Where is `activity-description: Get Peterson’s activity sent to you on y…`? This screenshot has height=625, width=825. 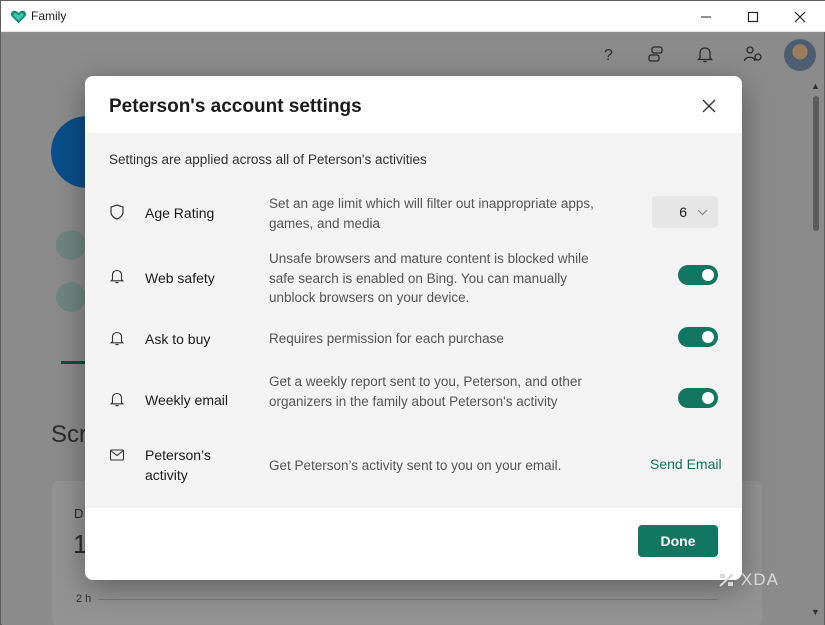 activity-description: Get Peterson’s activity sent to you on y… is located at coordinates (415, 465).